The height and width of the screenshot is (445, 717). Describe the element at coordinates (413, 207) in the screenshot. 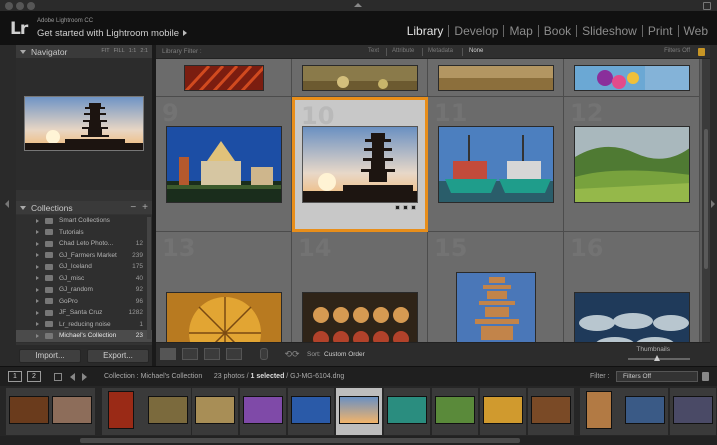

I see `develop-badge-icon` at that location.